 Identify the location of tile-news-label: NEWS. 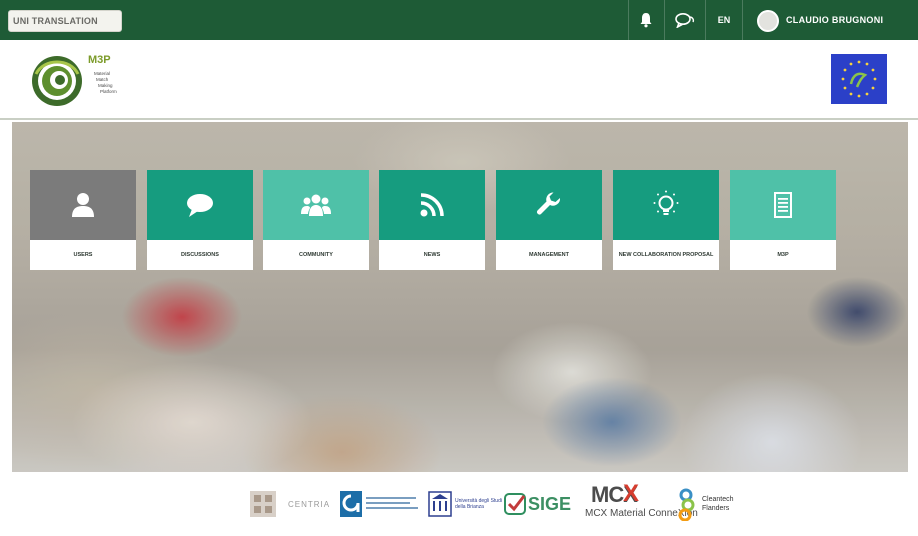
(432, 255).